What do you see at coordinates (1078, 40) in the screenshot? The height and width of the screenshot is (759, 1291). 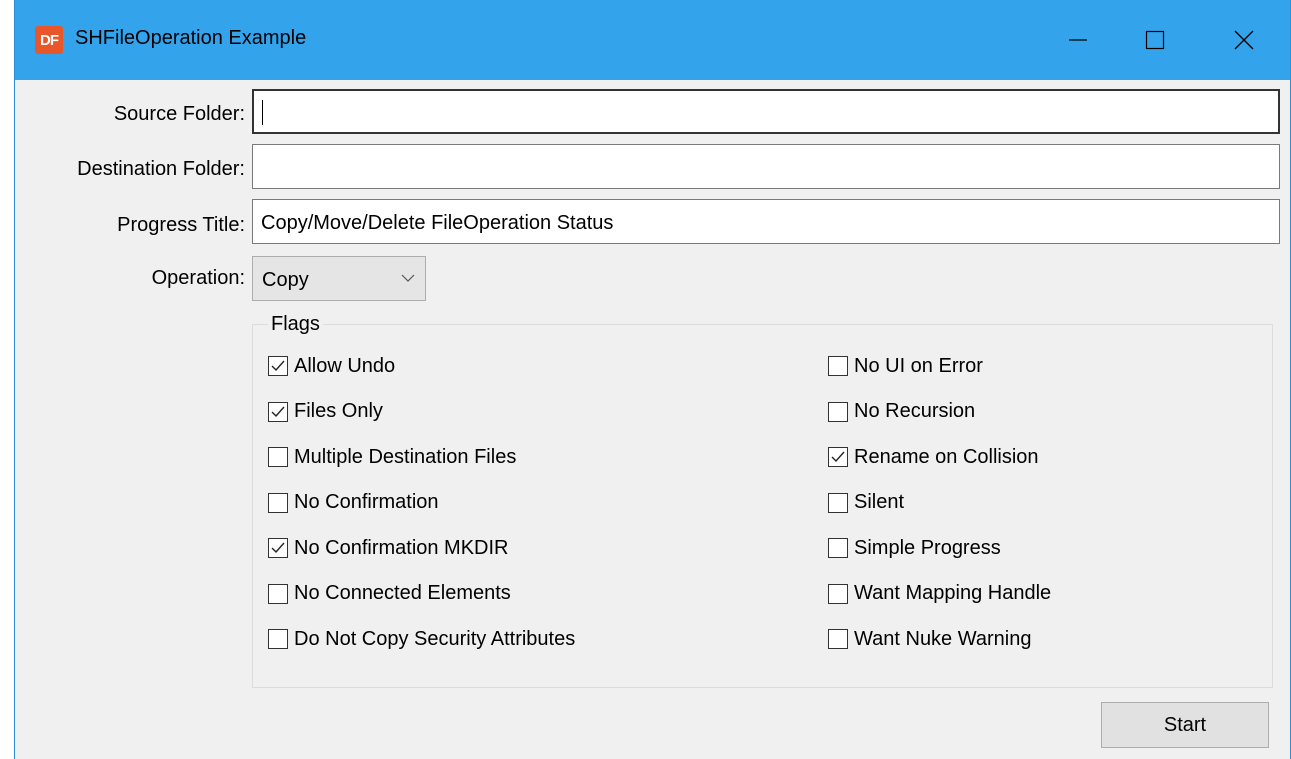 I see `minimize-icon` at bounding box center [1078, 40].